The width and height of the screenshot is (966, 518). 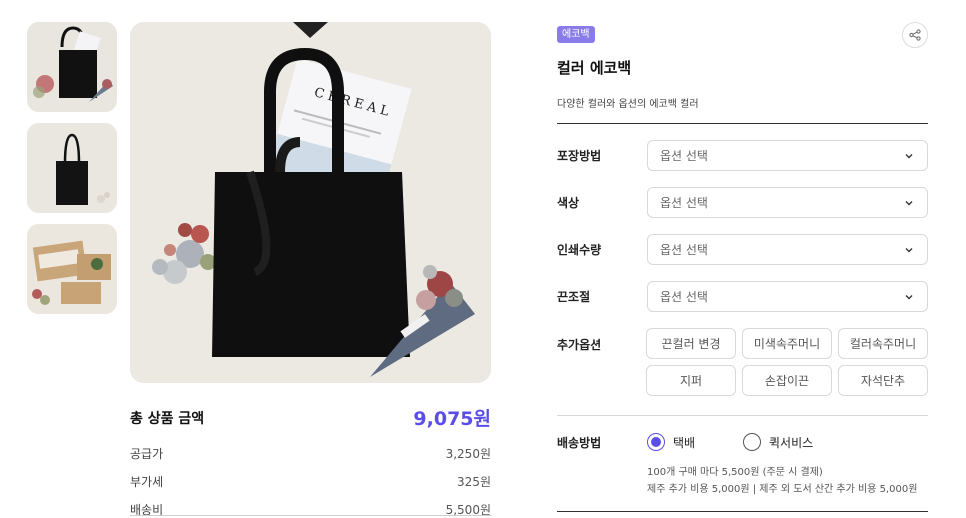 What do you see at coordinates (147, 482) in the screenshot?
I see `price-line-label: 부가세` at bounding box center [147, 482].